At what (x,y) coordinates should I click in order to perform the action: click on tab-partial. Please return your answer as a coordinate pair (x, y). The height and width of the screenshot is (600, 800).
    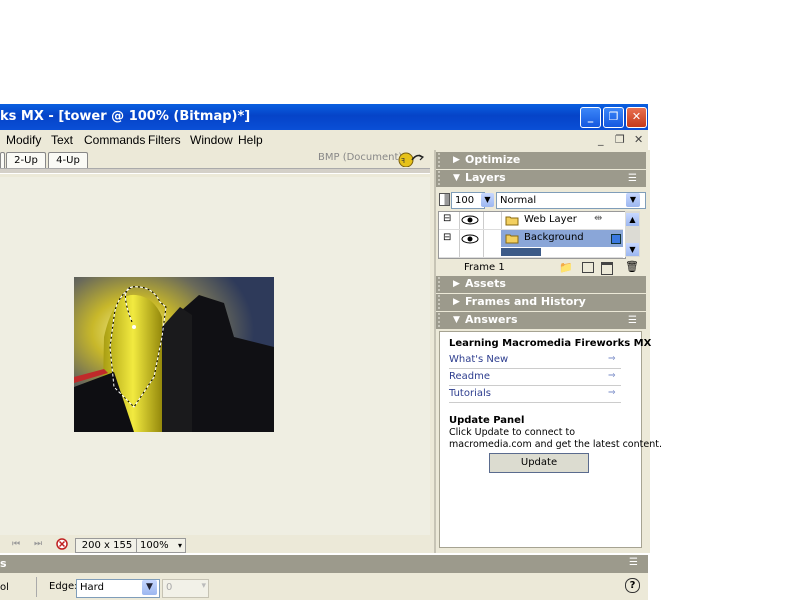
    Looking at the image, I should click on (2, 160).